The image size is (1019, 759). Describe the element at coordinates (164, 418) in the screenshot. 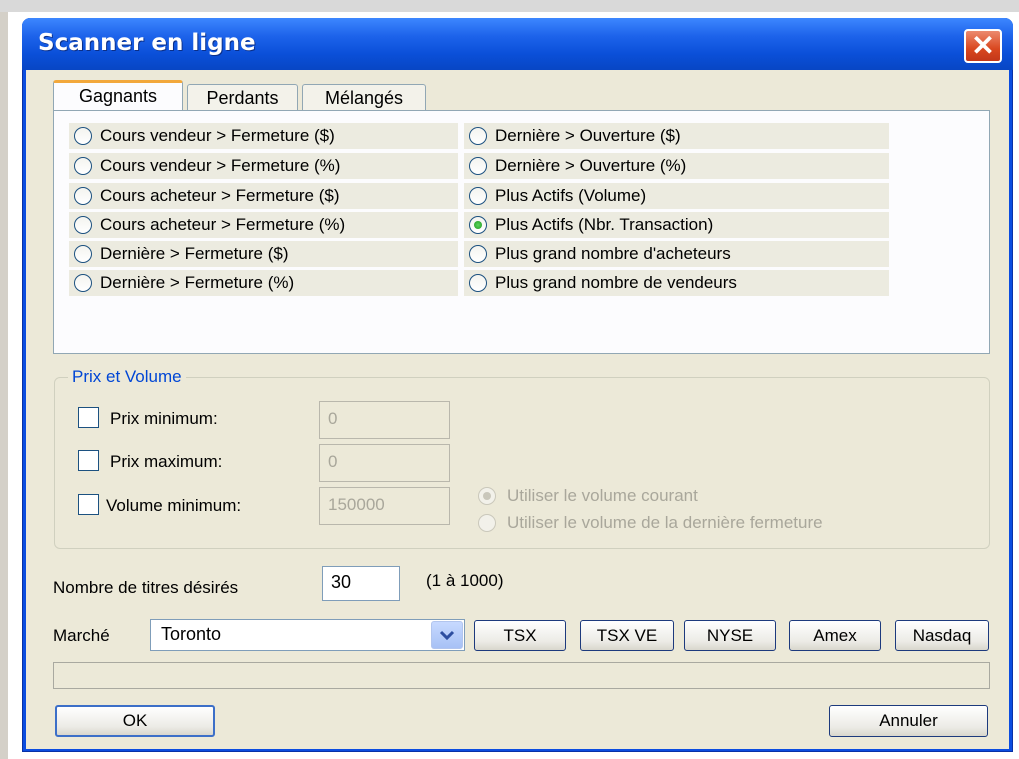

I see `min-price-label: Prix minimum:` at that location.